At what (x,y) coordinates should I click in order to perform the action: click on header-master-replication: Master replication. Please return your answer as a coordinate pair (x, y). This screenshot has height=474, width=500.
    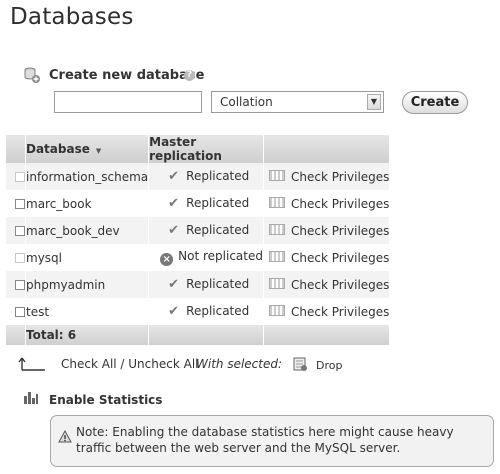
    Looking at the image, I should click on (206, 149).